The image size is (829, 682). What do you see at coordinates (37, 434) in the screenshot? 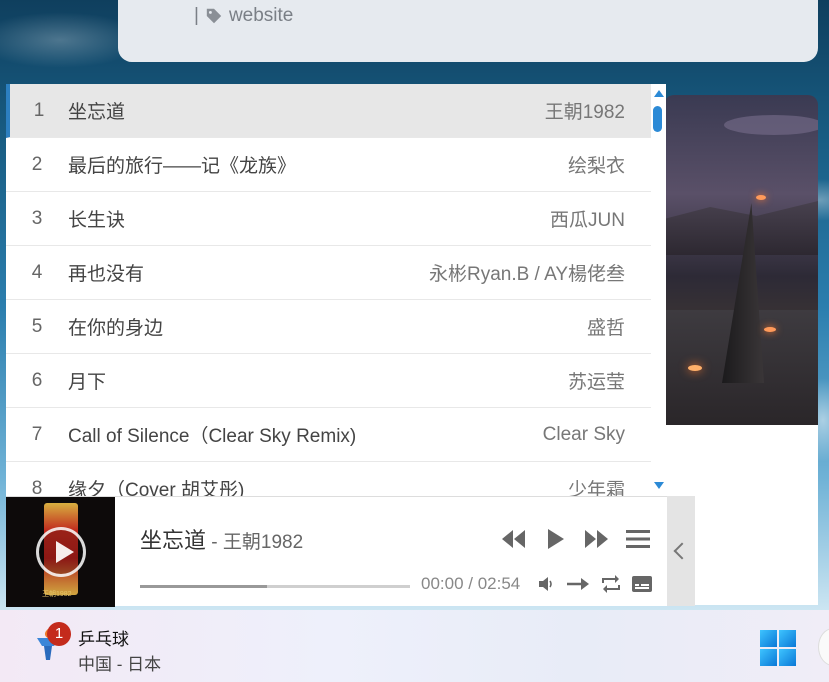
I see `track-index: 7` at bounding box center [37, 434].